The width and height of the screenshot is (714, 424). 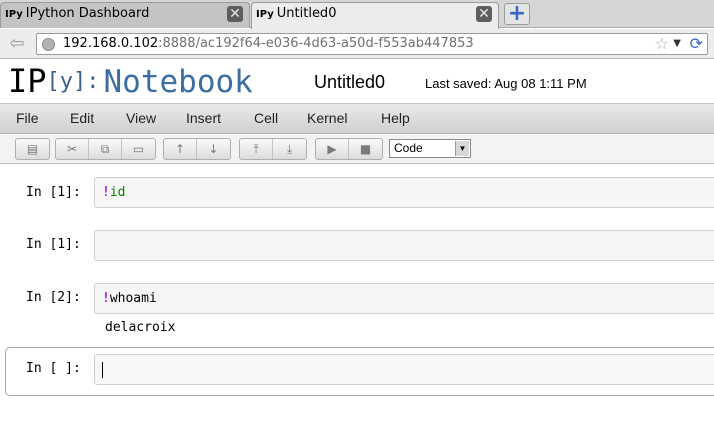 What do you see at coordinates (506, 83) in the screenshot?
I see `last-saved-status: Last saved: Aug 08 1:11 PM` at bounding box center [506, 83].